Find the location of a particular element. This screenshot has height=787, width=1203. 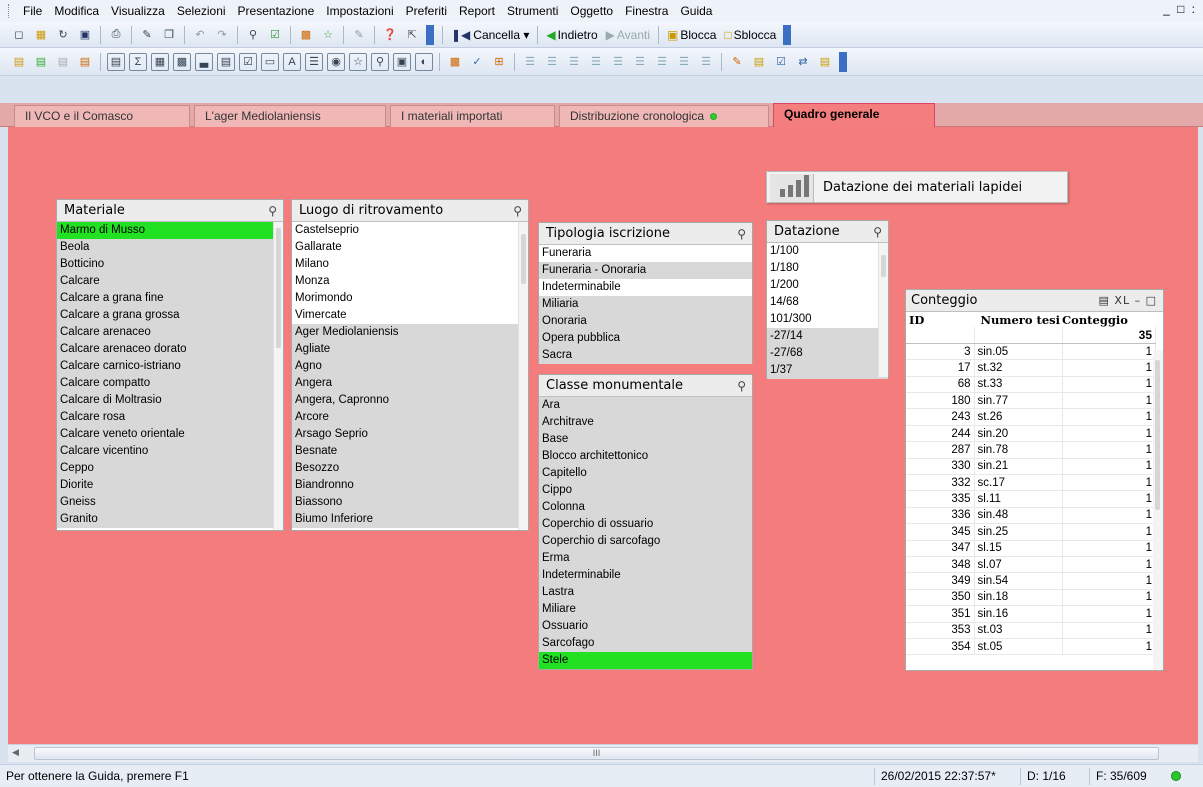

back-button: ◀ Indietro is located at coordinates (571, 35).